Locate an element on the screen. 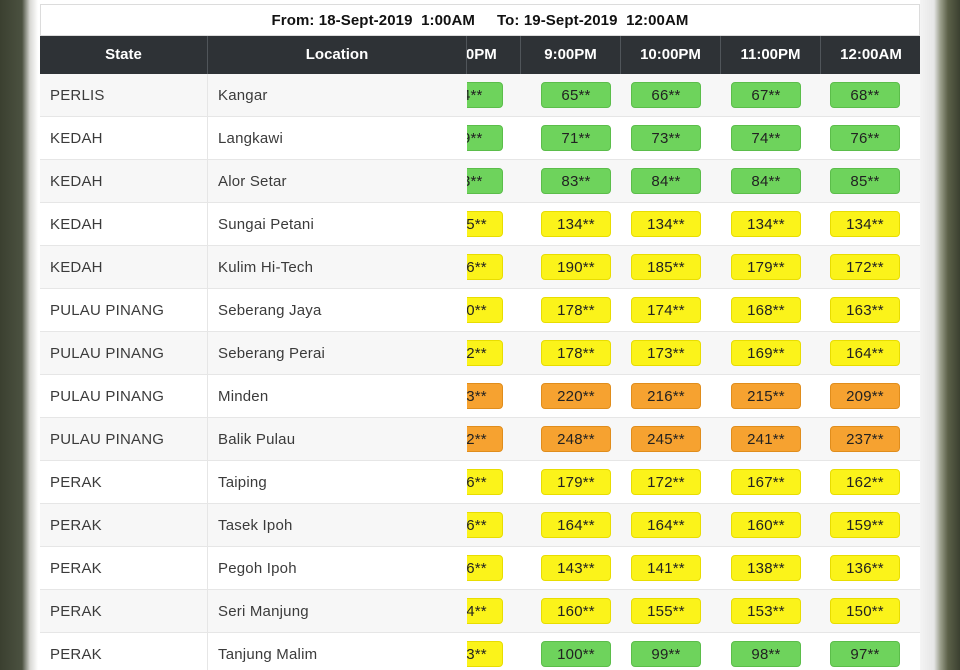 This screenshot has height=670, width=960. location-cell: Tanjung Malim is located at coordinates (268, 654).